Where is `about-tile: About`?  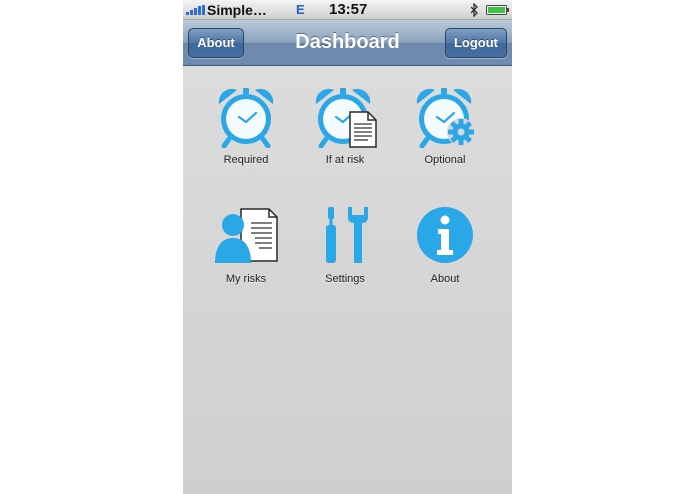
about-tile: About is located at coordinates (445, 253).